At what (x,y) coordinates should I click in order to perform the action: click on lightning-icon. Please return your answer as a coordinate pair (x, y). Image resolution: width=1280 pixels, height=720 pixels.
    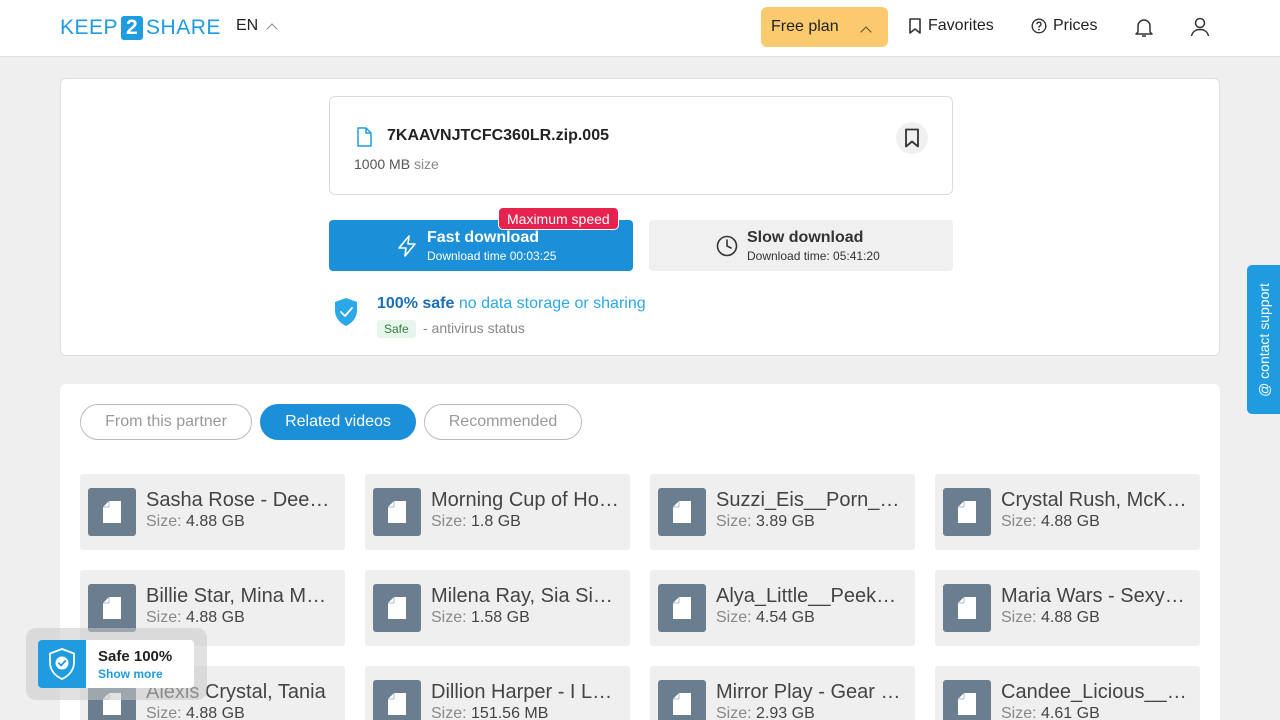
    Looking at the image, I should click on (407, 246).